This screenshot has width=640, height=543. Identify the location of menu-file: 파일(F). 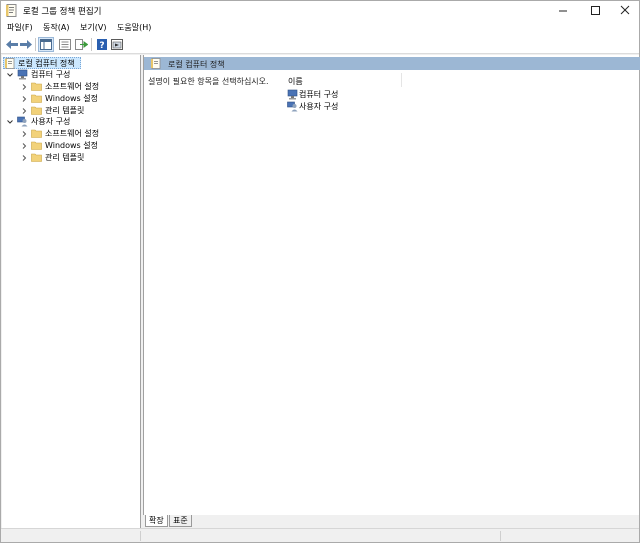
(20, 27).